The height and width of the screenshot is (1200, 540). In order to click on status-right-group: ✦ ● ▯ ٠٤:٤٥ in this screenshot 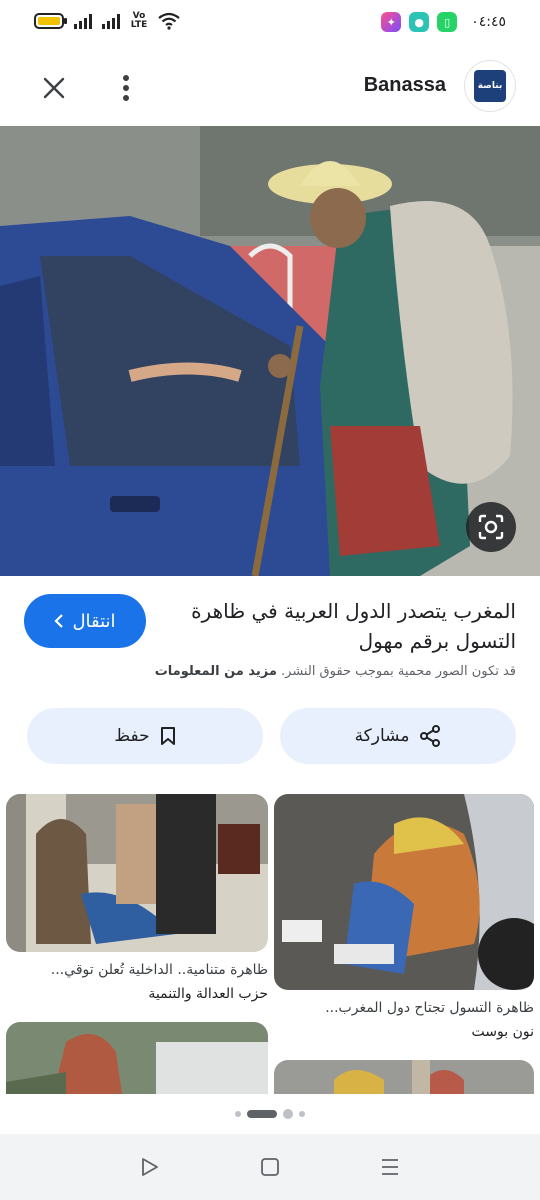, I will do `click(443, 22)`.